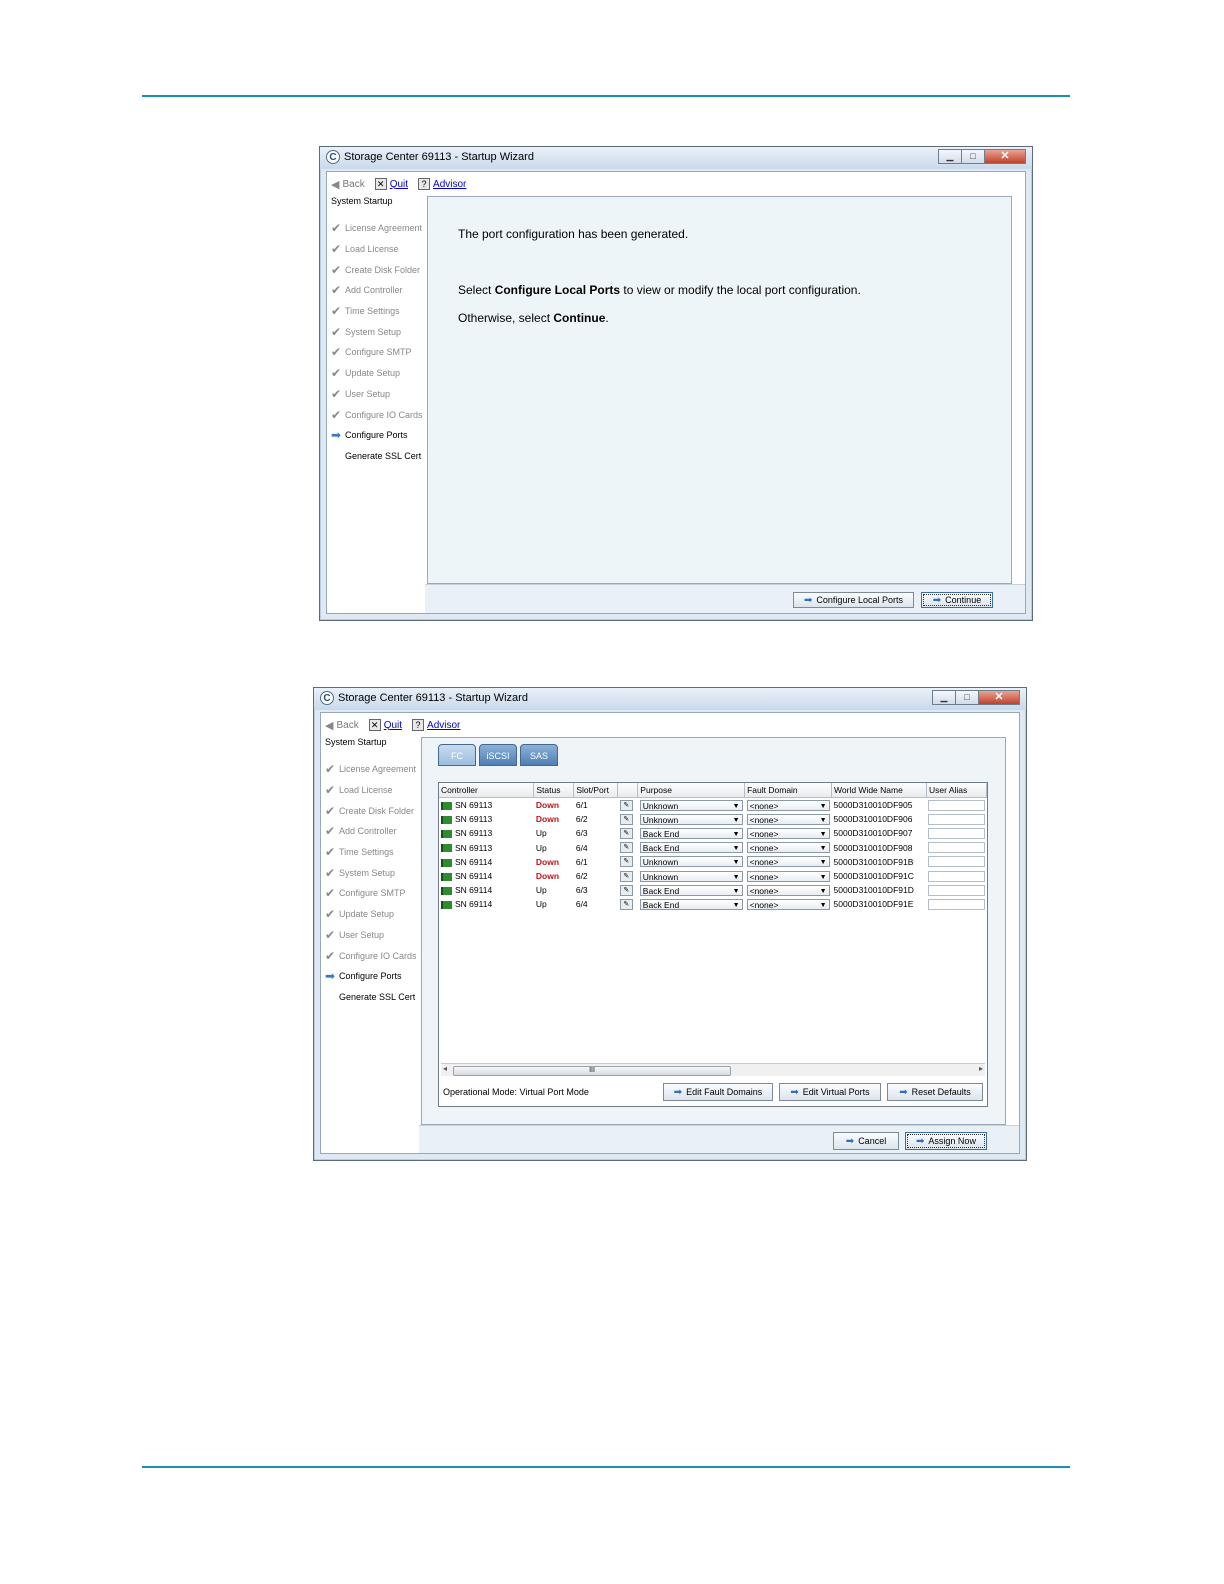 This screenshot has height=1584, width=1224. Describe the element at coordinates (554, 790) in the screenshot. I see `column-header: Status` at that location.